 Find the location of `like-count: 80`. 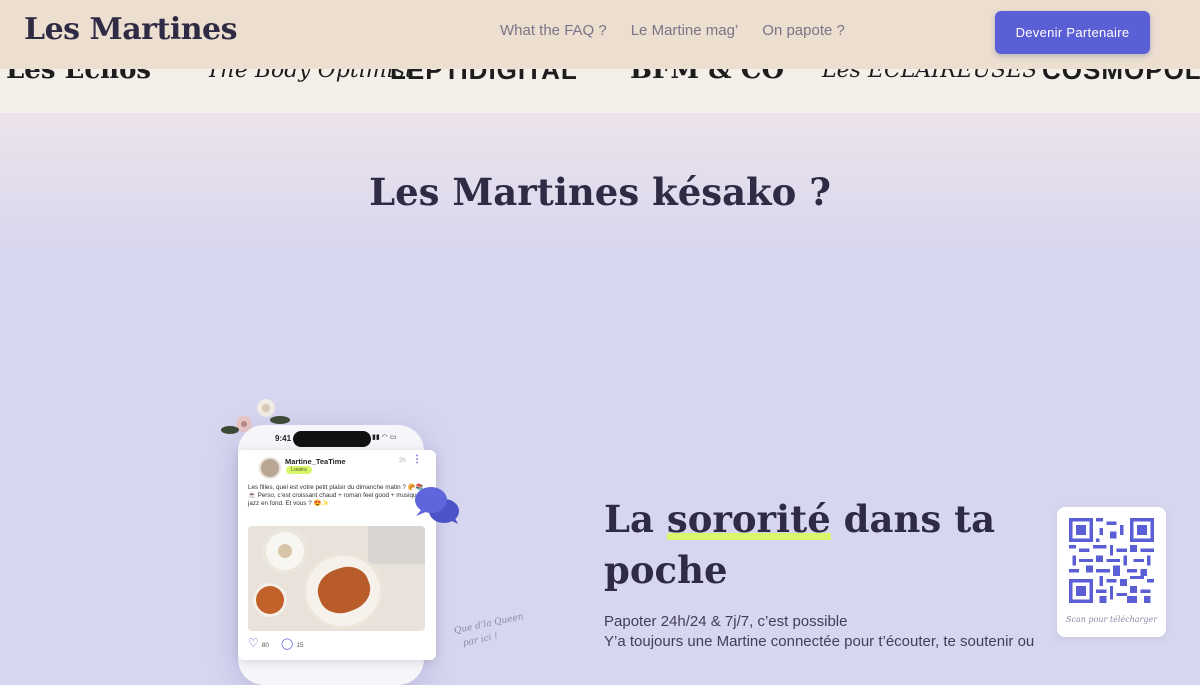

like-count: 80 is located at coordinates (265, 645).